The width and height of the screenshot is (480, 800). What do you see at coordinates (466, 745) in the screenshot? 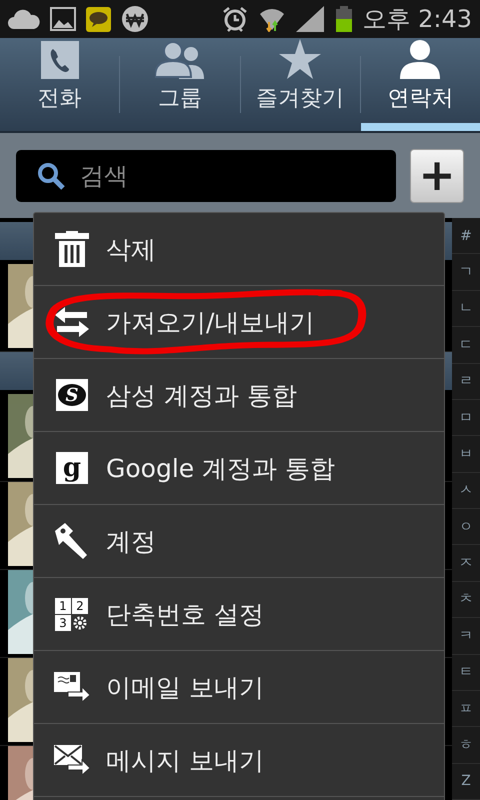
I see `index-letter: ㅎ` at bounding box center [466, 745].